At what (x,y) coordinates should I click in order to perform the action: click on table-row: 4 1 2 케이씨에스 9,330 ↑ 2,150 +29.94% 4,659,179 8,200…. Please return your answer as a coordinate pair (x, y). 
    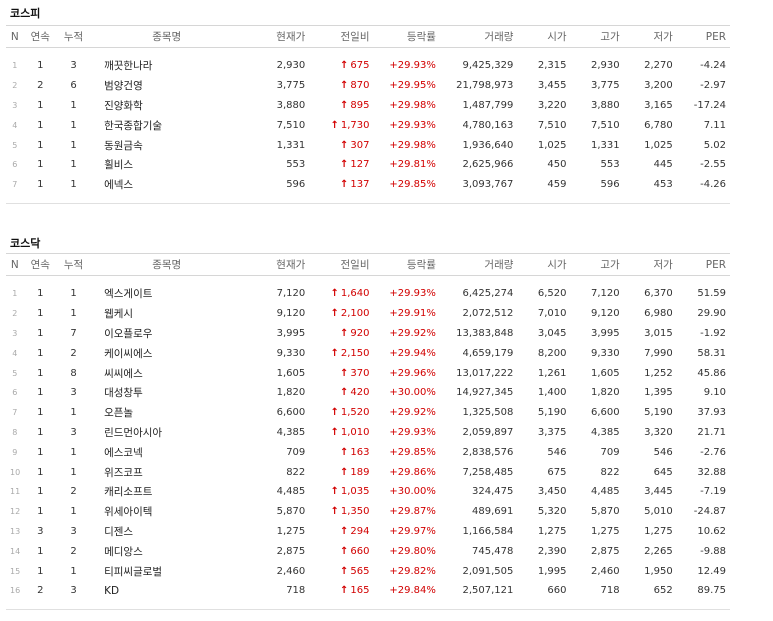
    Looking at the image, I should click on (368, 353).